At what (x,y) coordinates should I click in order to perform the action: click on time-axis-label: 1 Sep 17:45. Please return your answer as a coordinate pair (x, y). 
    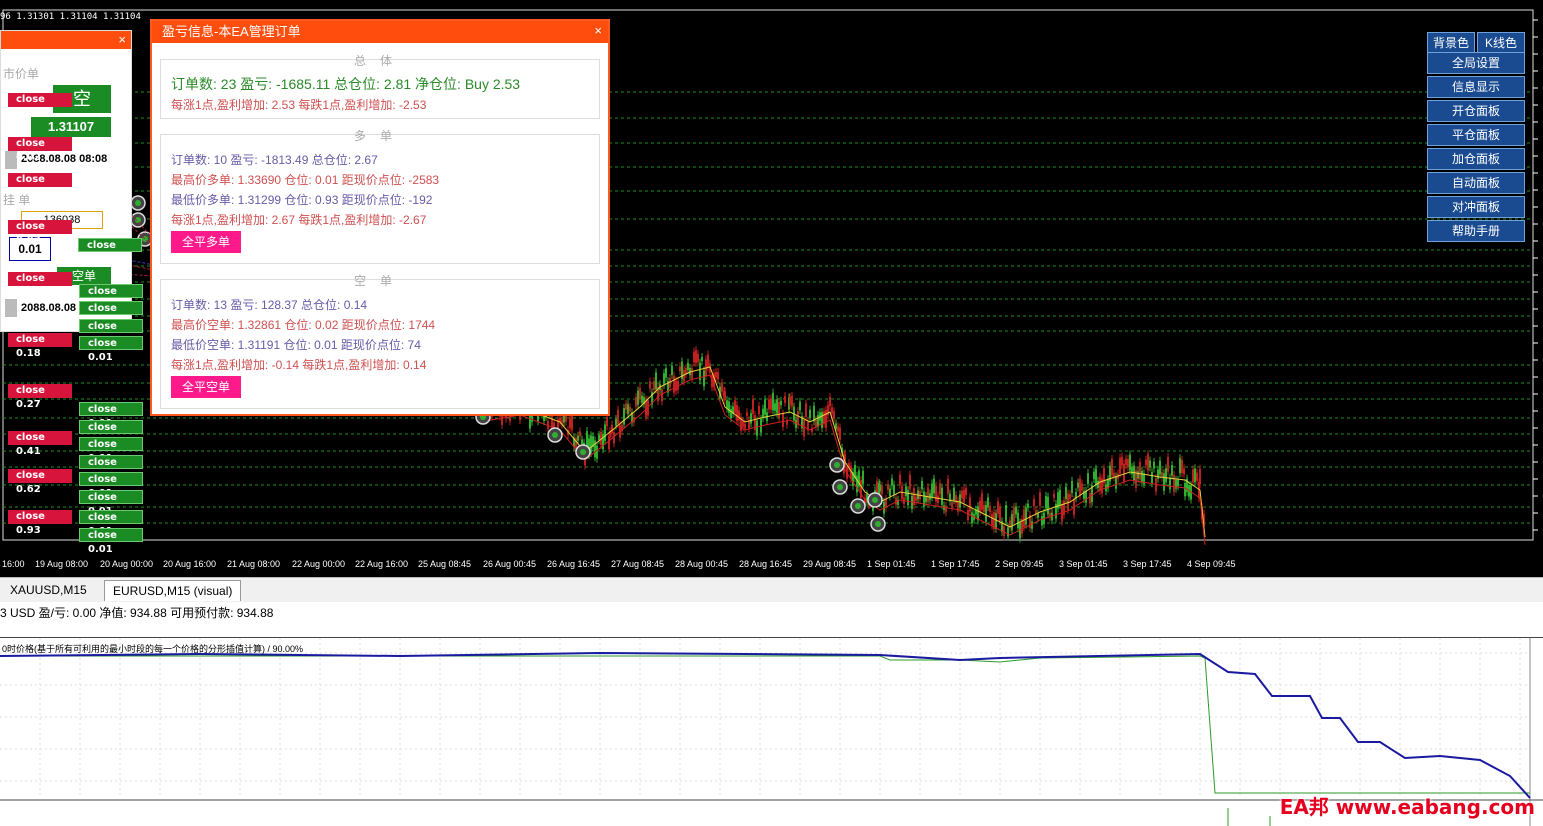
    Looking at the image, I should click on (955, 564).